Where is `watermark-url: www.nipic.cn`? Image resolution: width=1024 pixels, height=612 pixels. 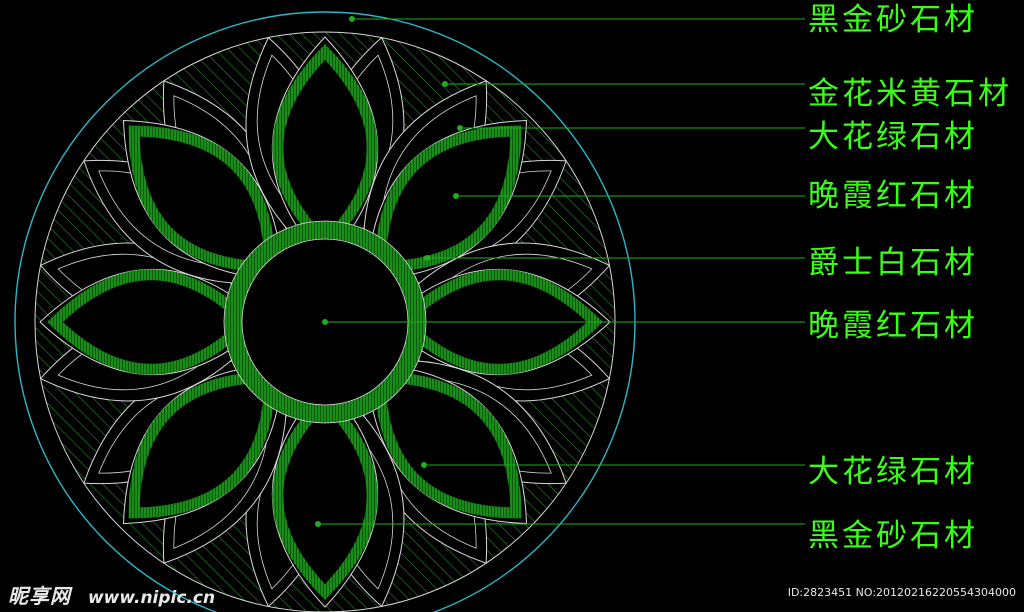
watermark-url: www.nipic.cn is located at coordinates (151, 598).